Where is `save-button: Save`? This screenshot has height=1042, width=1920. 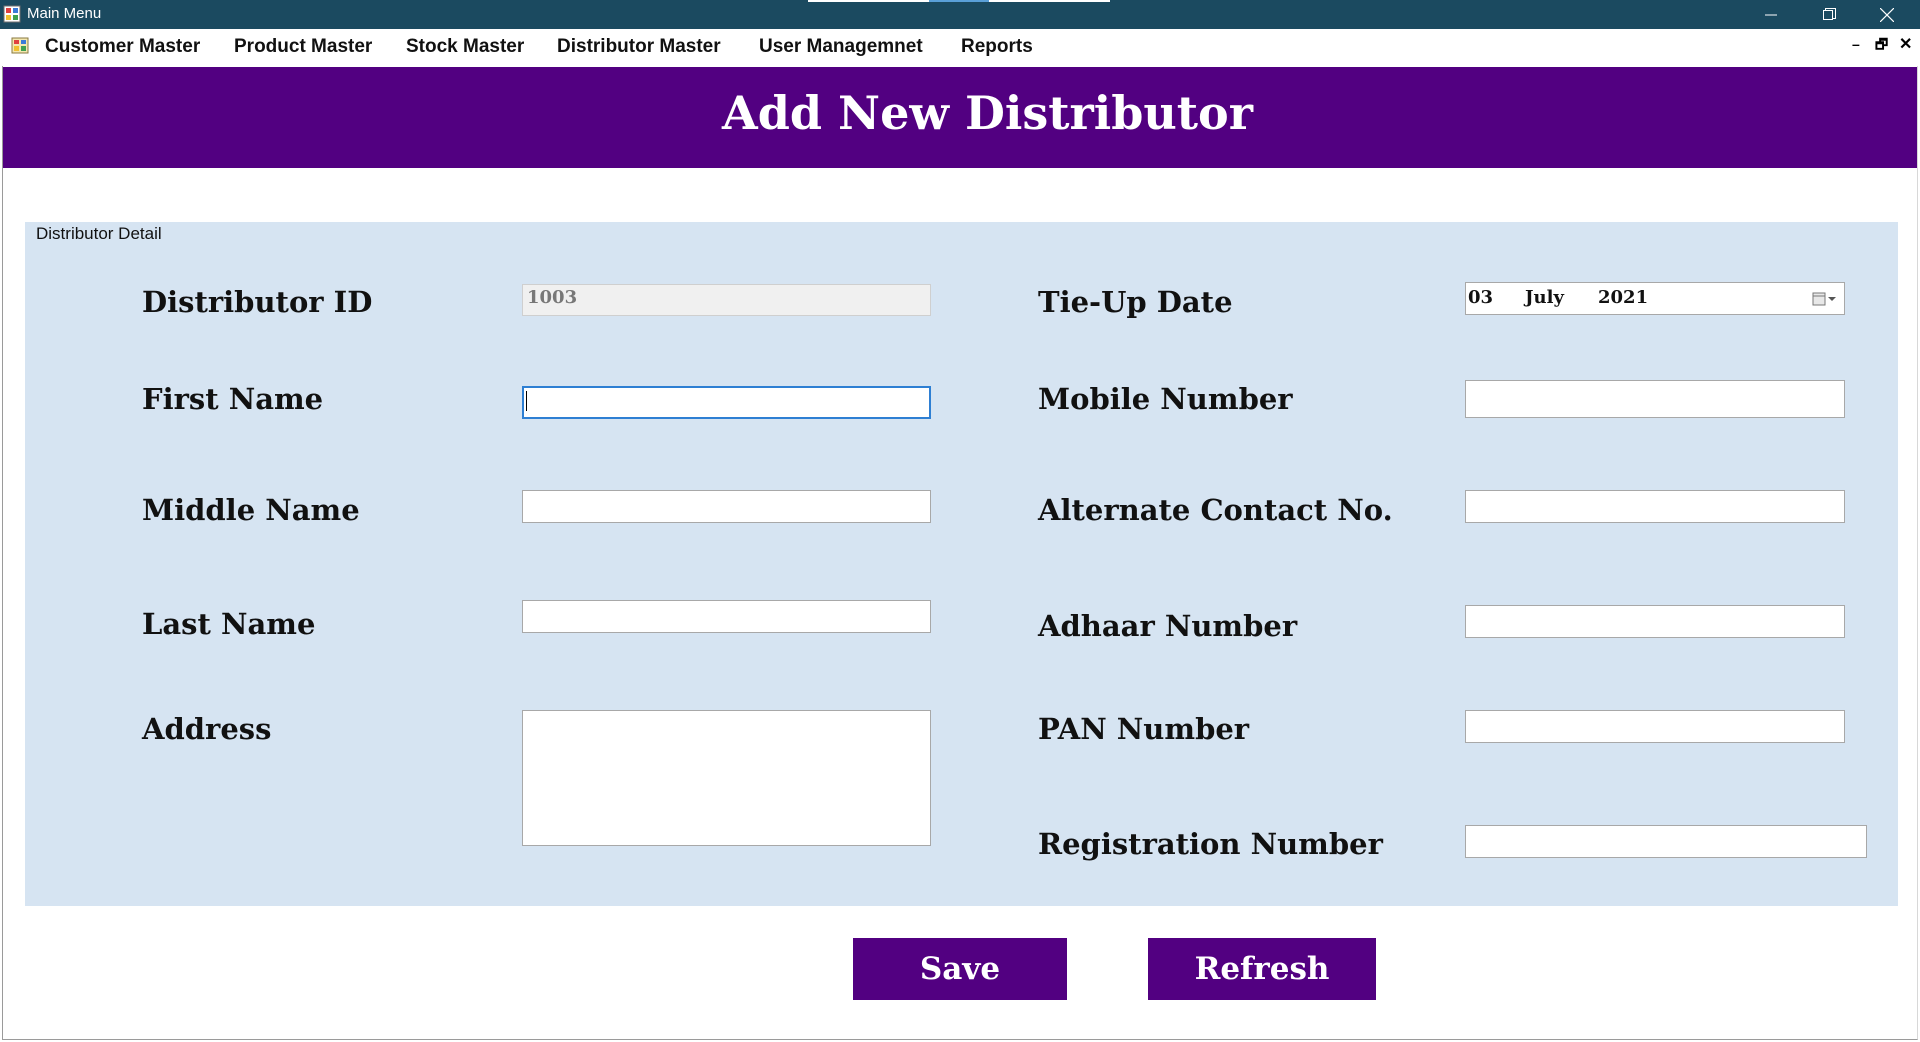
save-button: Save is located at coordinates (960, 969).